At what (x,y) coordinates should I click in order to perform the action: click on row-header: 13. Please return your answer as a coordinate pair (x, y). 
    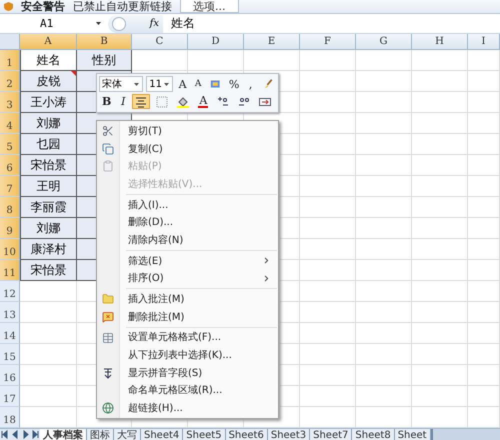
    Looking at the image, I should click on (10, 312).